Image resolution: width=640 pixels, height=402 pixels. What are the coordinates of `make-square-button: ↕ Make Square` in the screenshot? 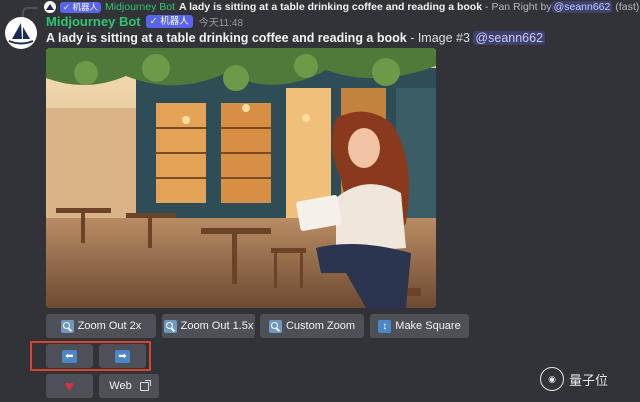 It's located at (419, 326).